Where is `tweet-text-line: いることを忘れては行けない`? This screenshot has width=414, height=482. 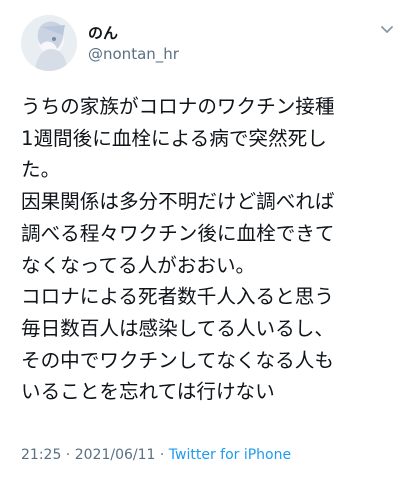 tweet-text-line: いることを忘れては行けない is located at coordinates (148, 392).